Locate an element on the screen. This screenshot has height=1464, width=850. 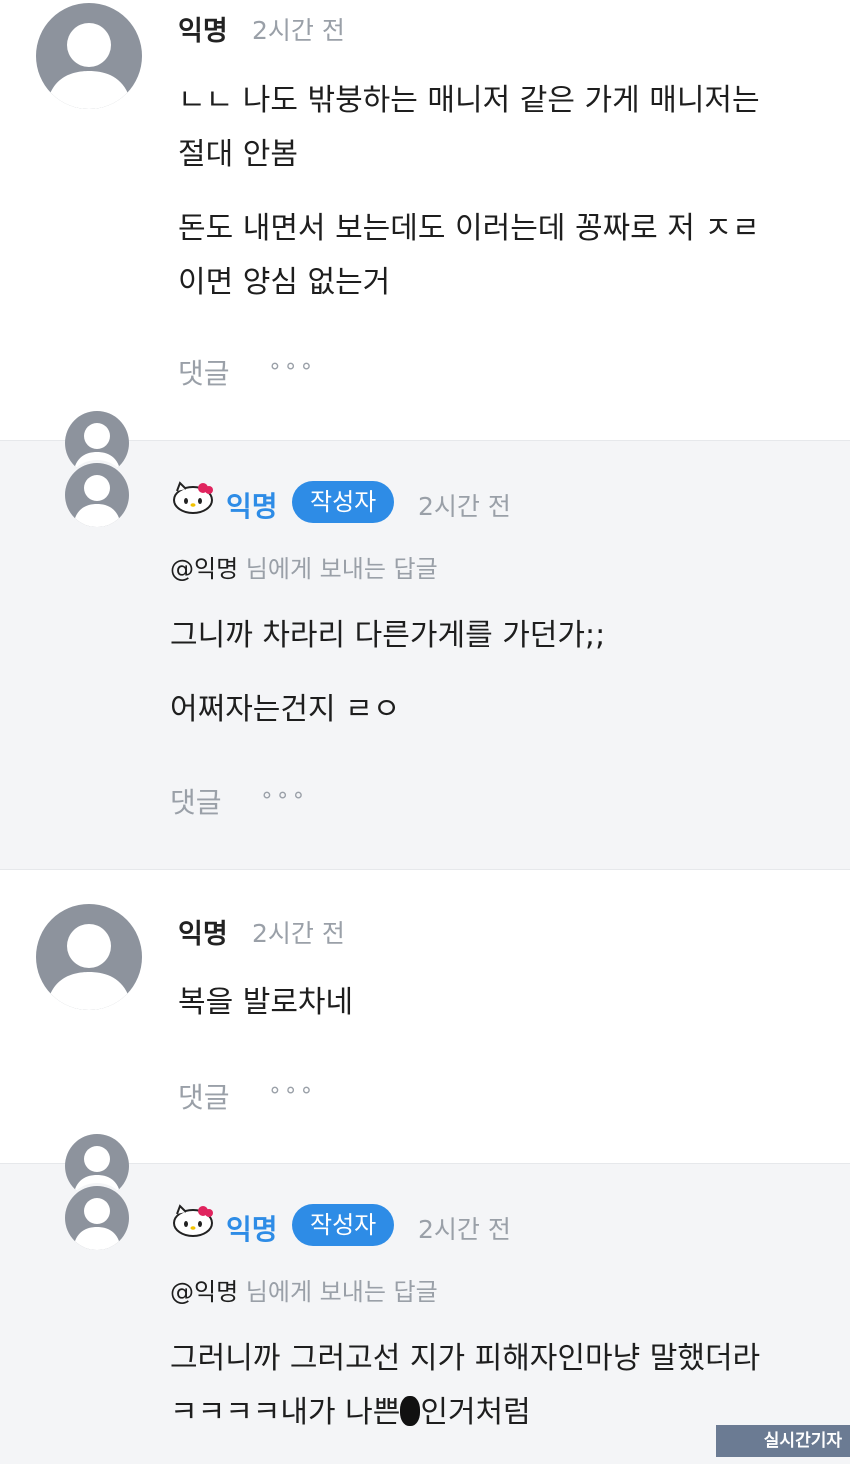
comment-line: 복을 발로차네 is located at coordinates (266, 1002).